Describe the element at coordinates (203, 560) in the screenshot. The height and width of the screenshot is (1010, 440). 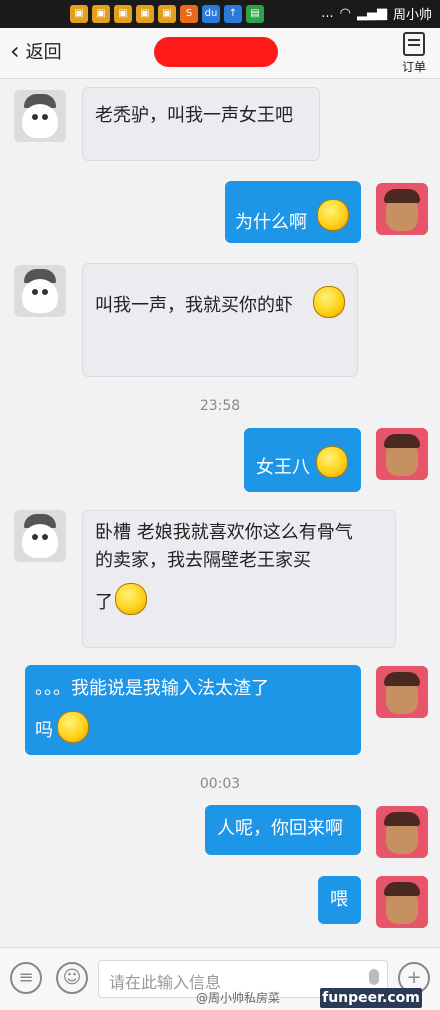
I see `message-text-line: 的卖家，我去隔壁老王家买` at that location.